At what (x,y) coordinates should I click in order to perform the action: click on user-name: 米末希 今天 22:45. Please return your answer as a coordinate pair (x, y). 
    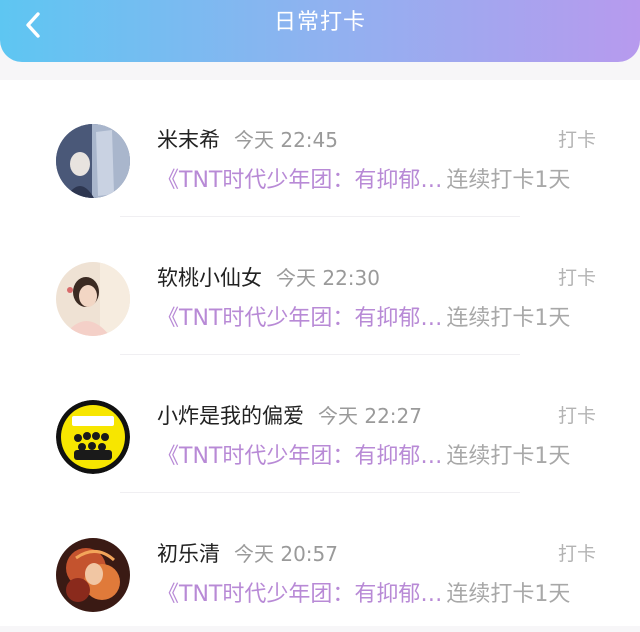
    Looking at the image, I should click on (247, 140).